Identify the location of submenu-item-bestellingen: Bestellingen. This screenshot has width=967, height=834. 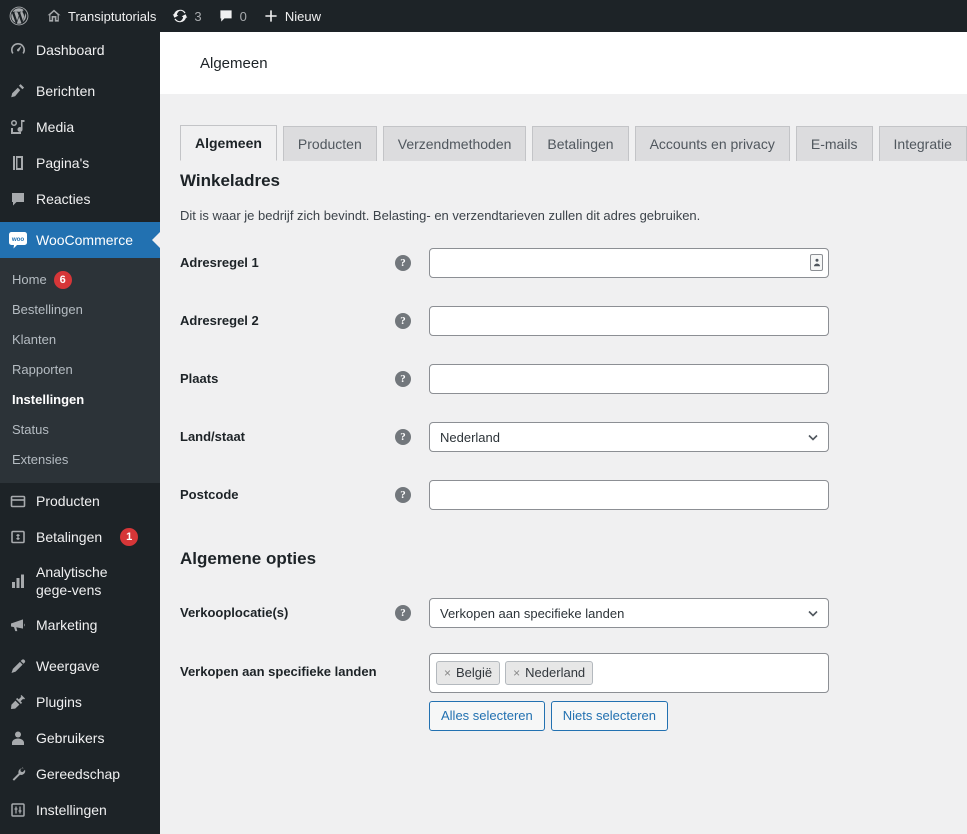
(80, 310).